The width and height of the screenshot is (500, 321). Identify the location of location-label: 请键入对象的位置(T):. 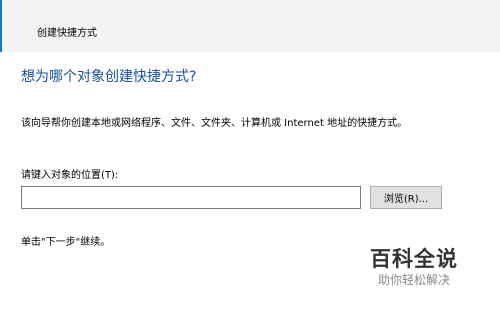
(70, 175).